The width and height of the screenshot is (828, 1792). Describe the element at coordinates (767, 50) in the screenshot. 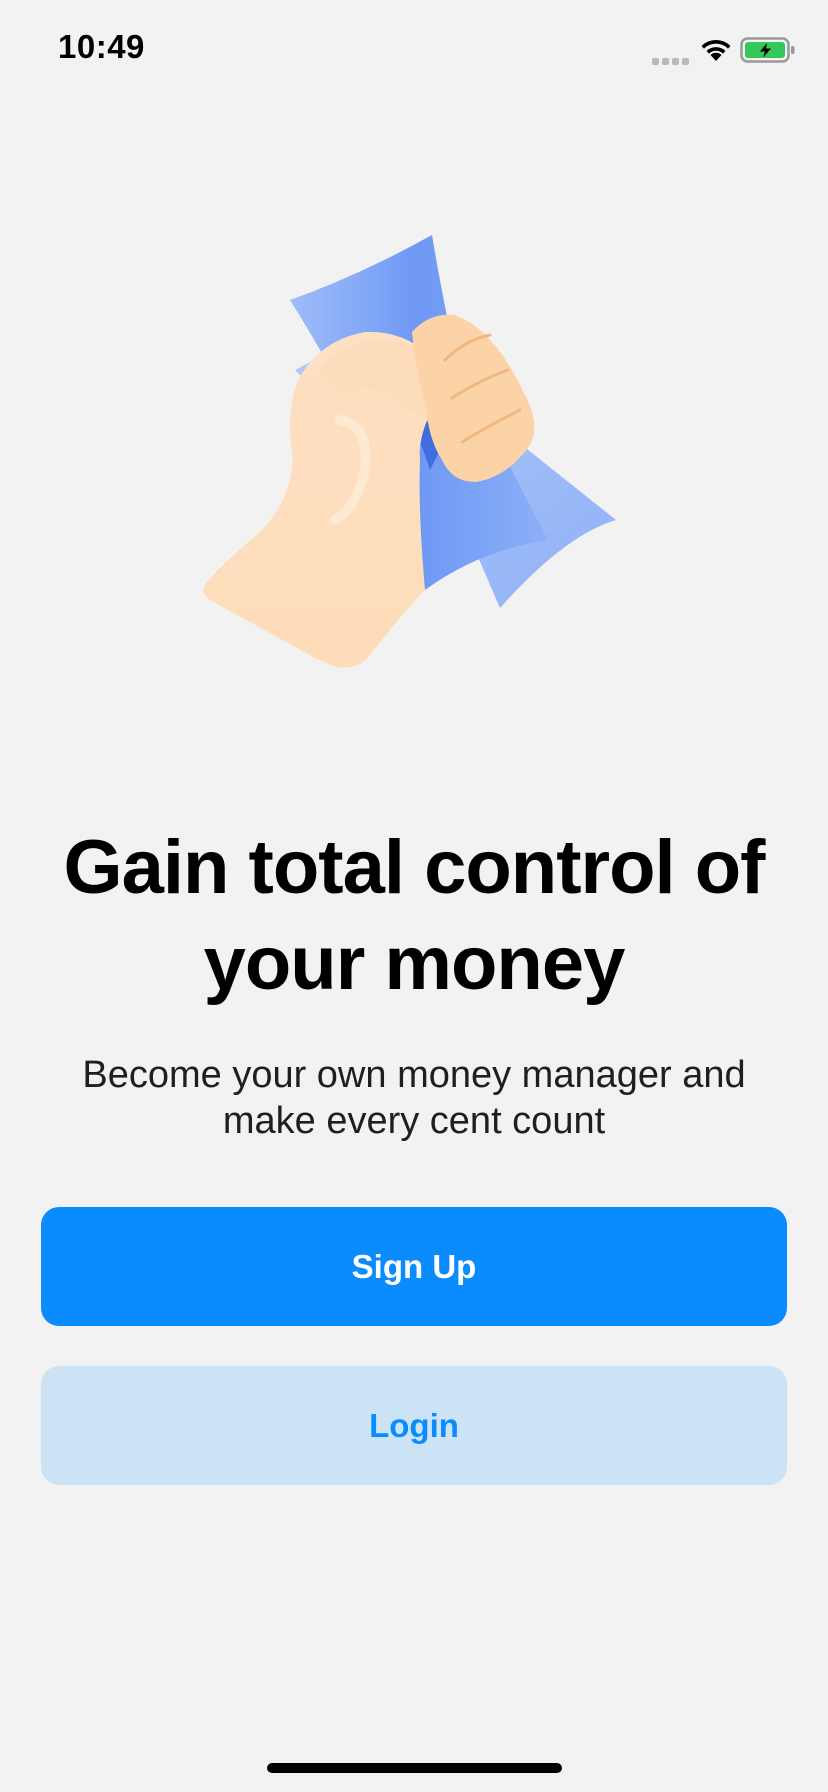

I see `battery-charging-icon` at that location.